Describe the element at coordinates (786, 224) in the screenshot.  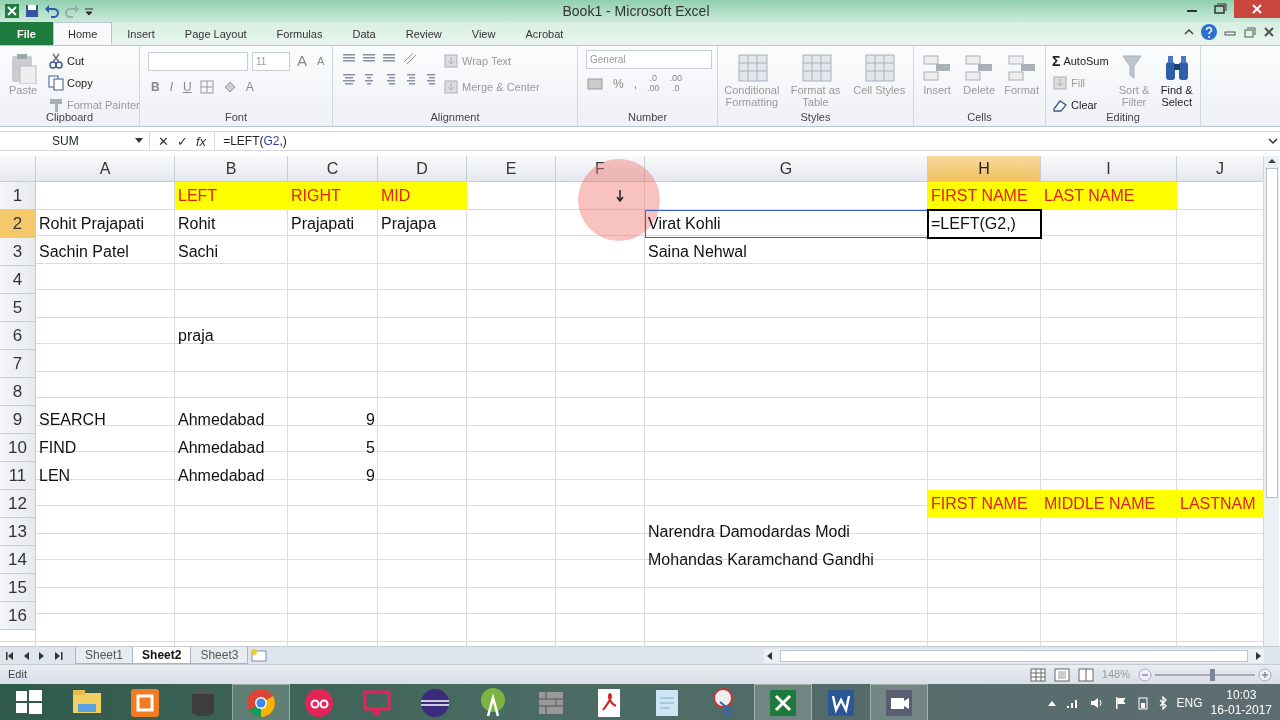
I see `table-cell: Virat Kohli` at that location.